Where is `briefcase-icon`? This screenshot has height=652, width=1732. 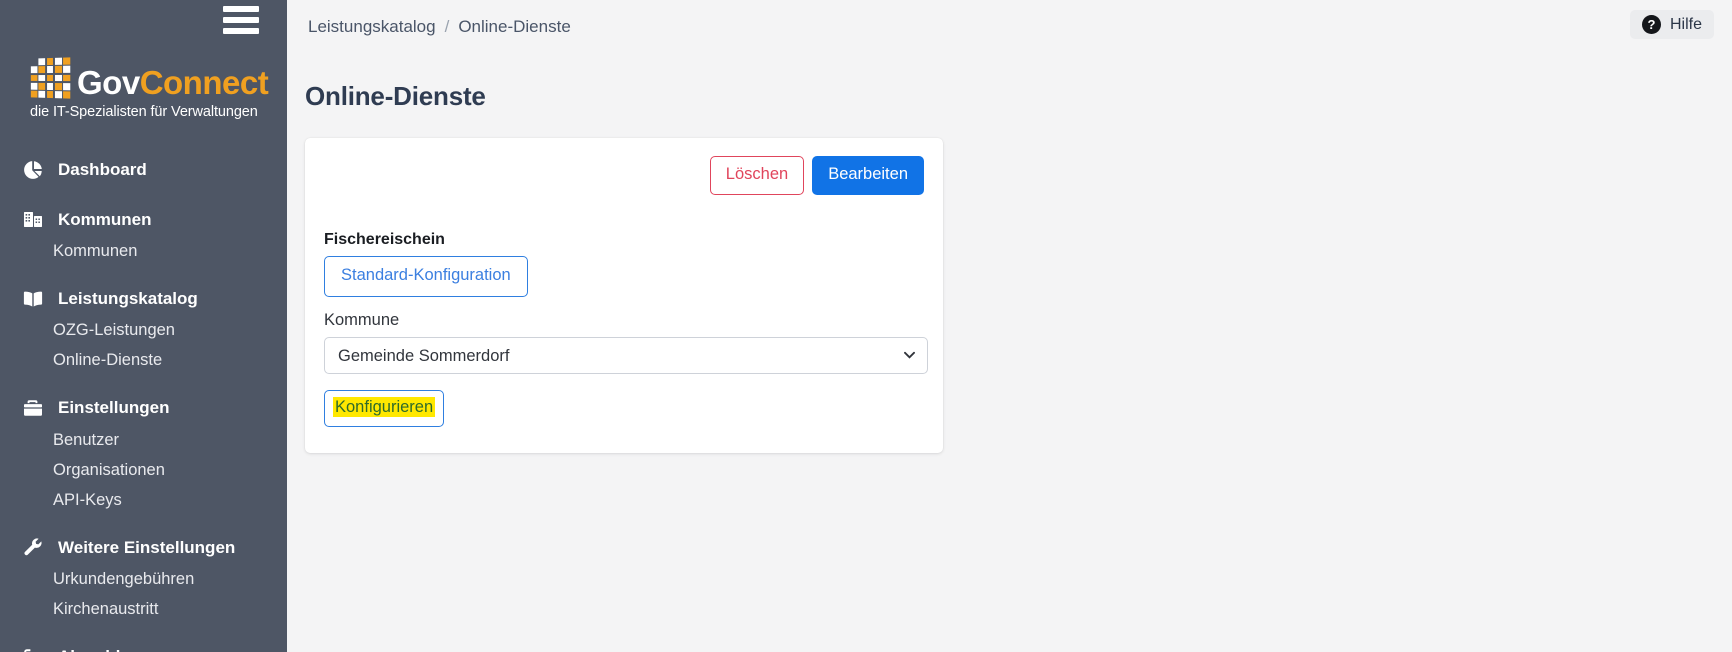
briefcase-icon is located at coordinates (33, 408).